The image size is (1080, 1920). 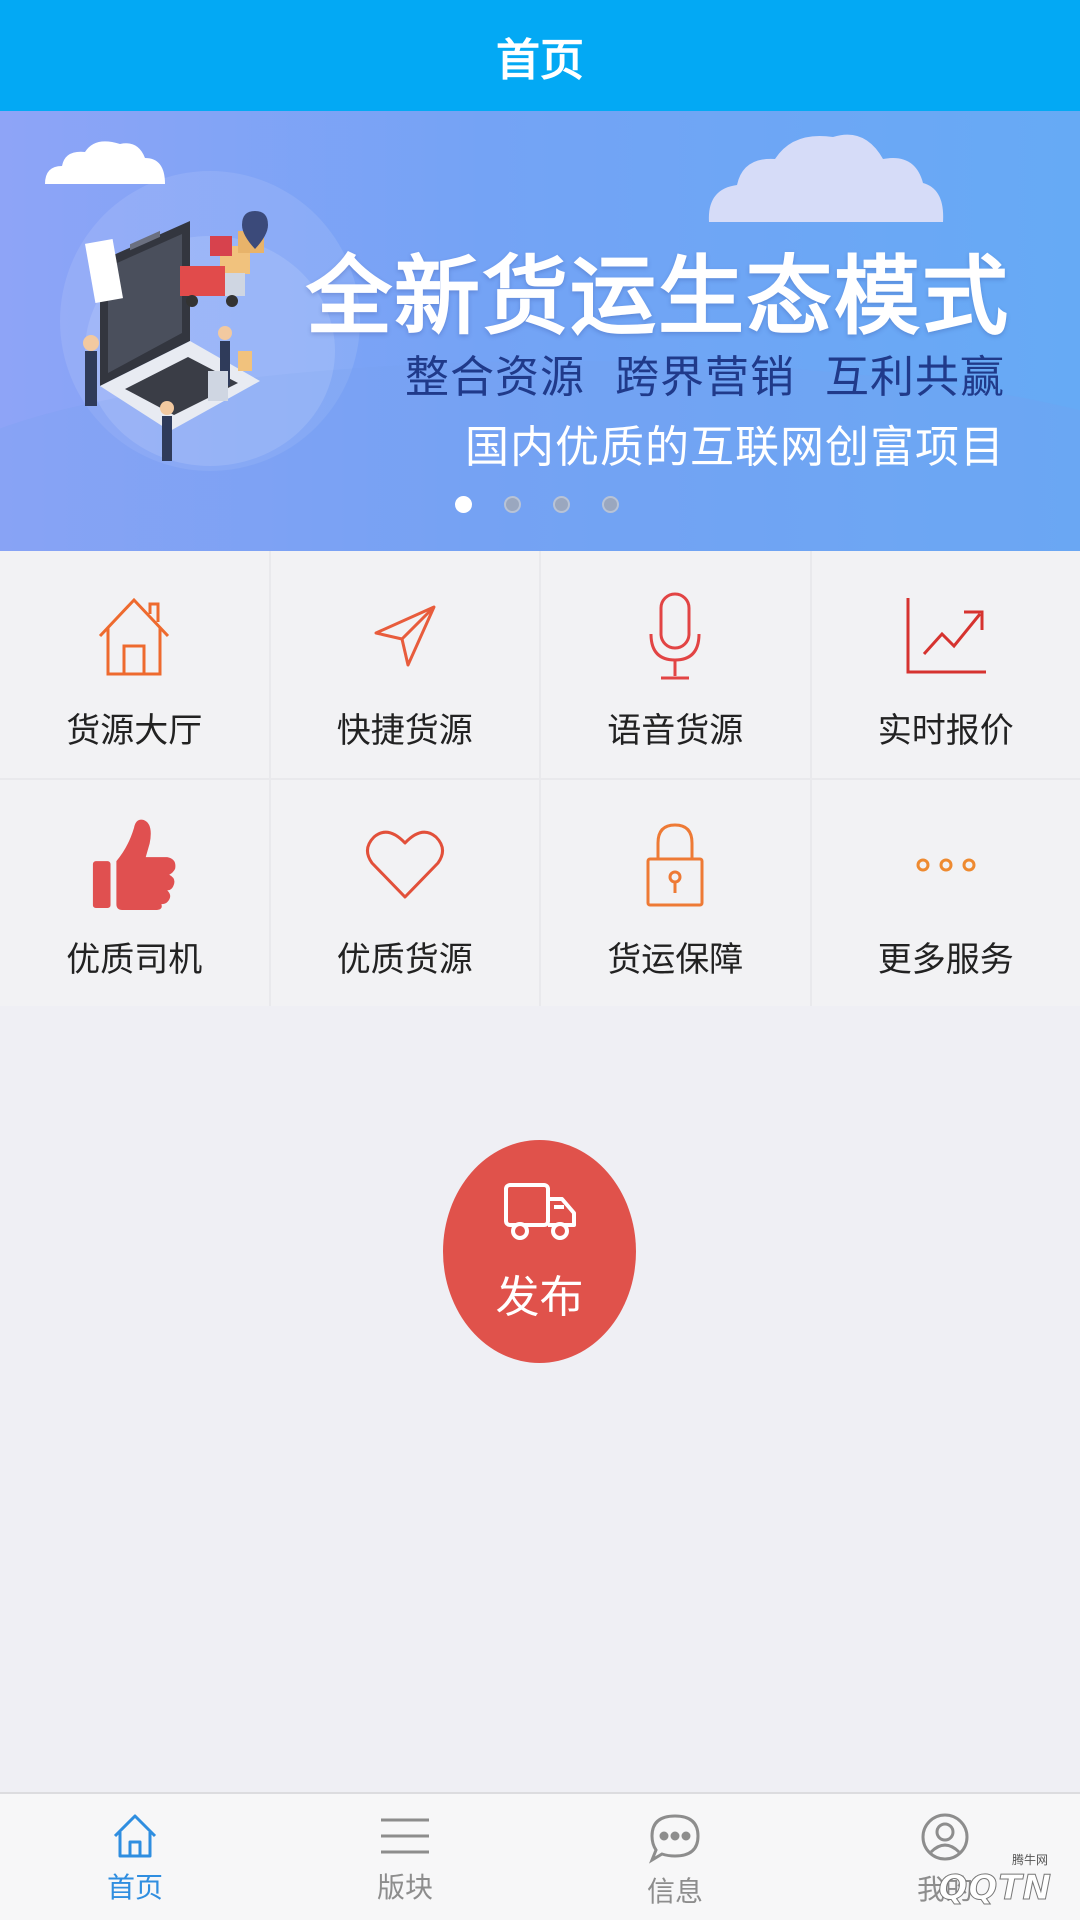 I want to click on carousel-dot-active, so click(x=463, y=504).